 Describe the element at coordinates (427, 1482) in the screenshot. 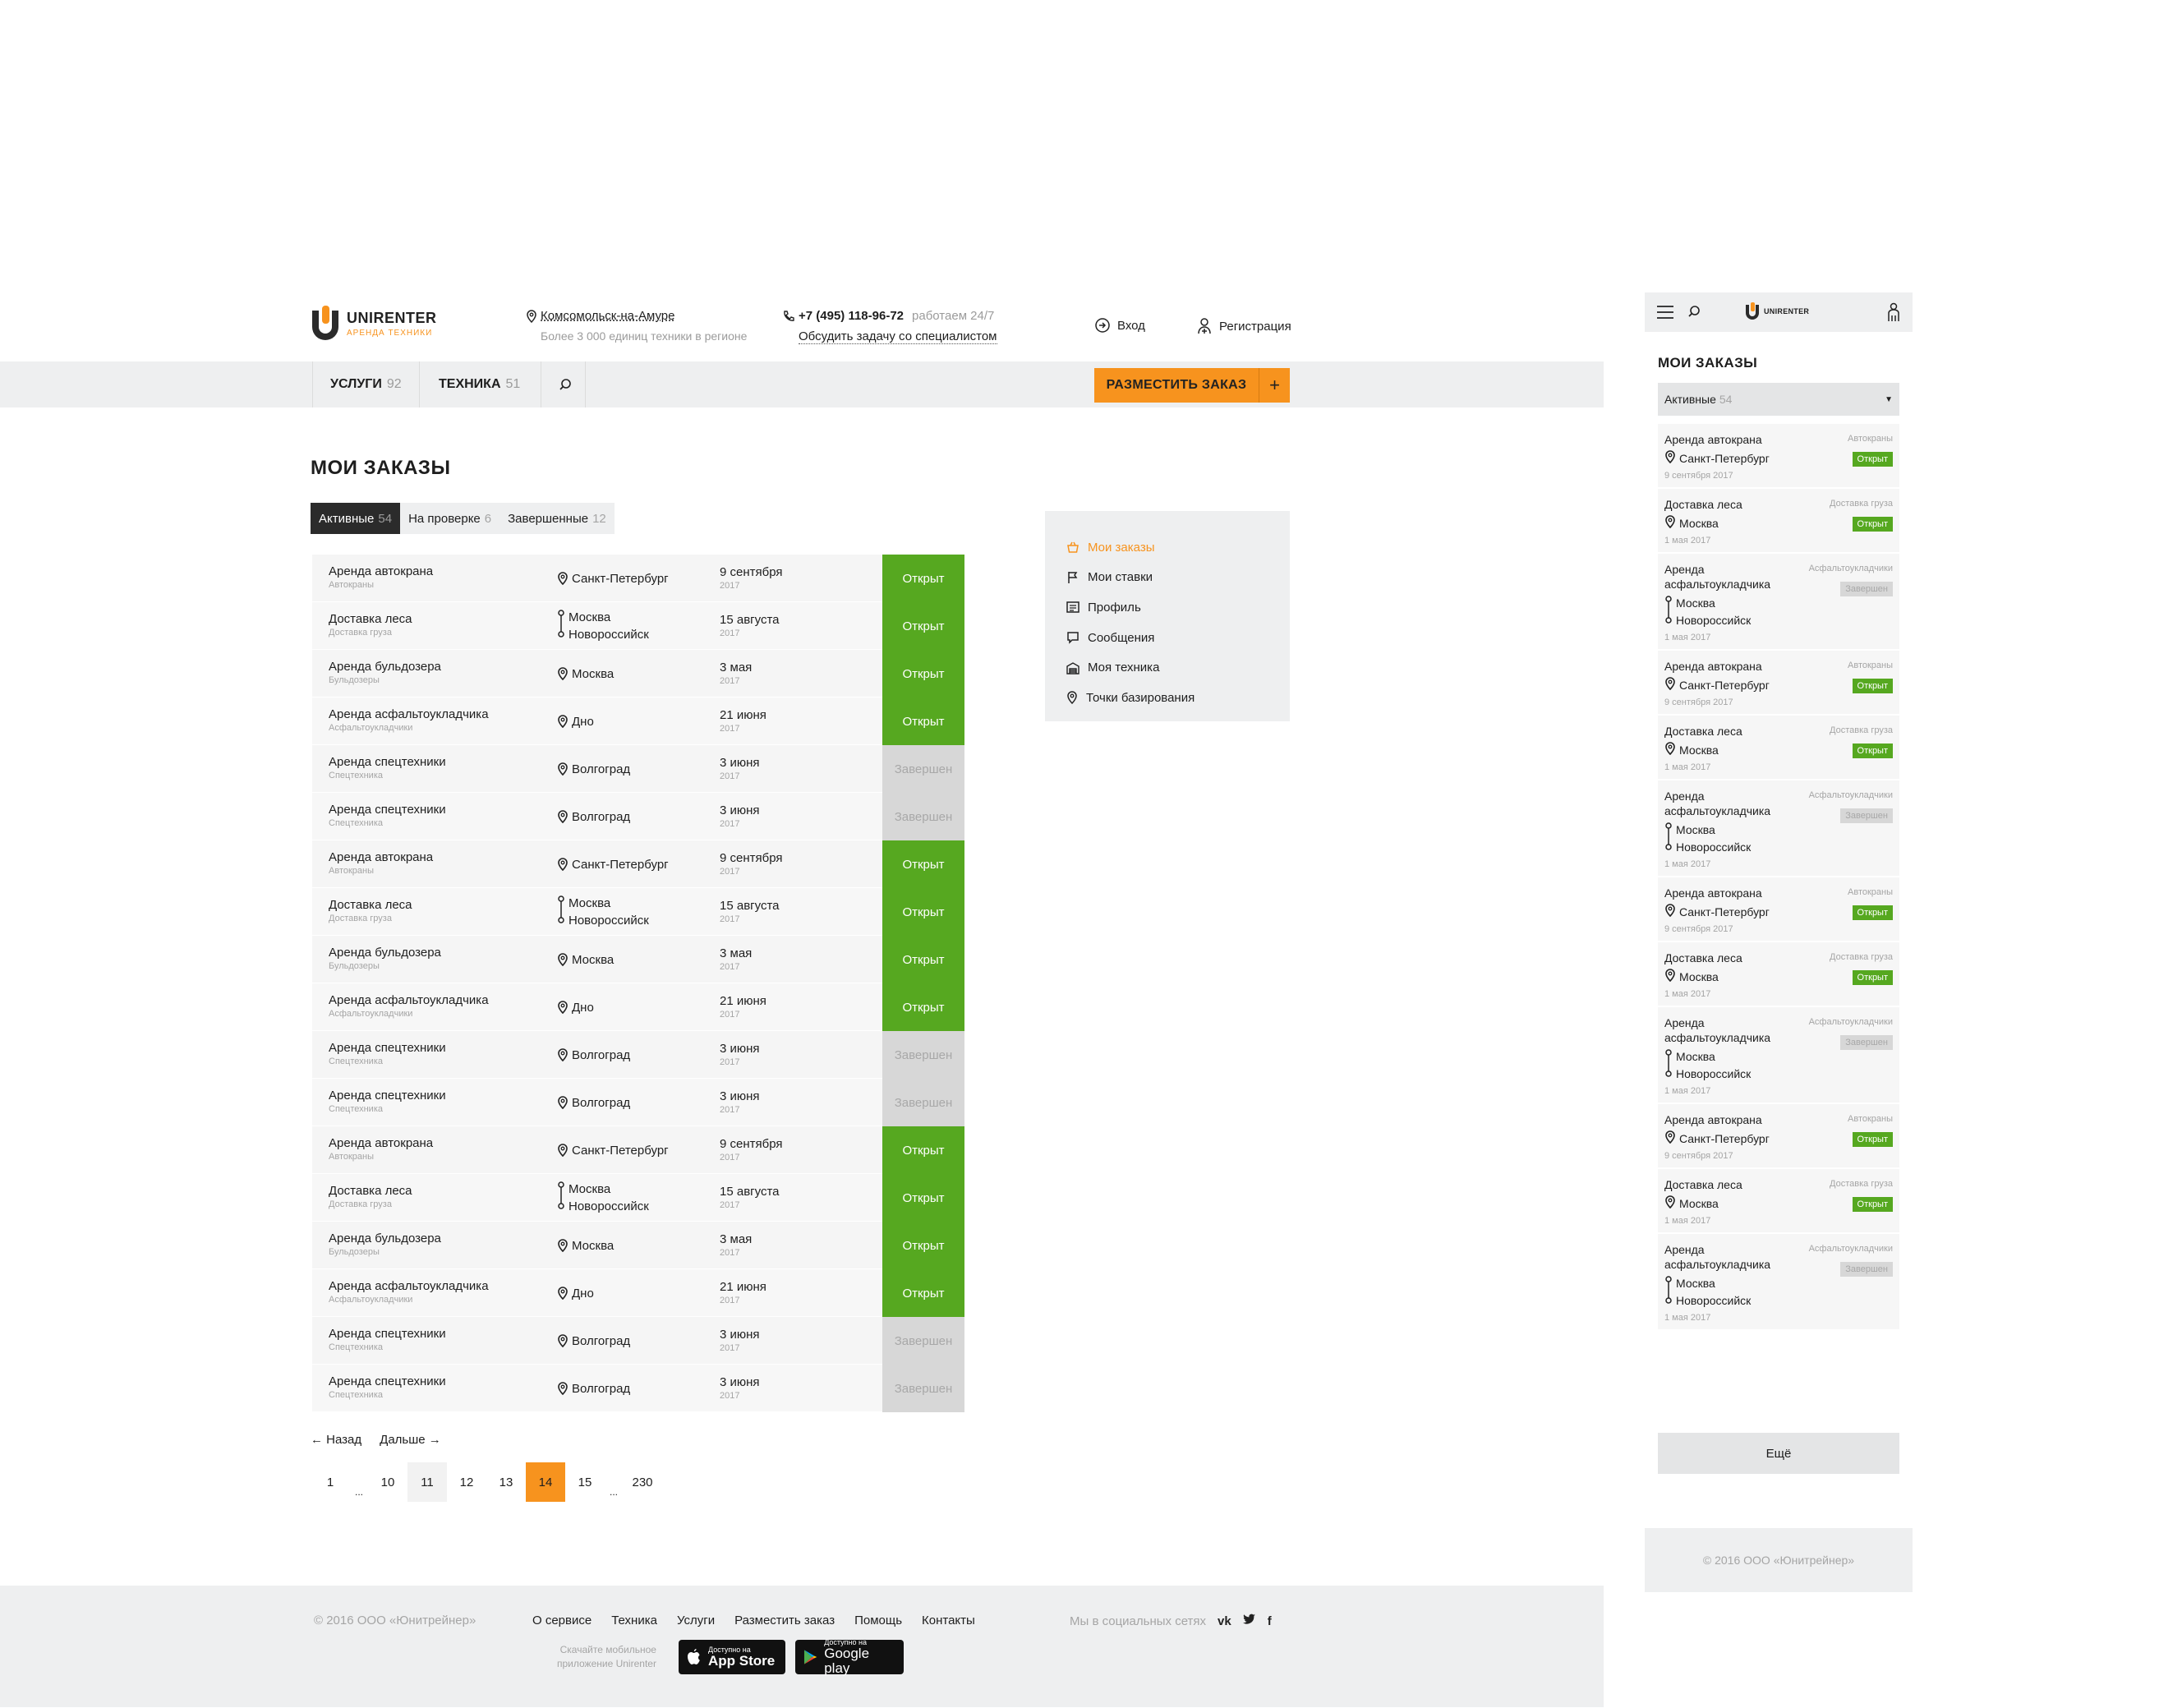

I see `page-number: 11` at that location.